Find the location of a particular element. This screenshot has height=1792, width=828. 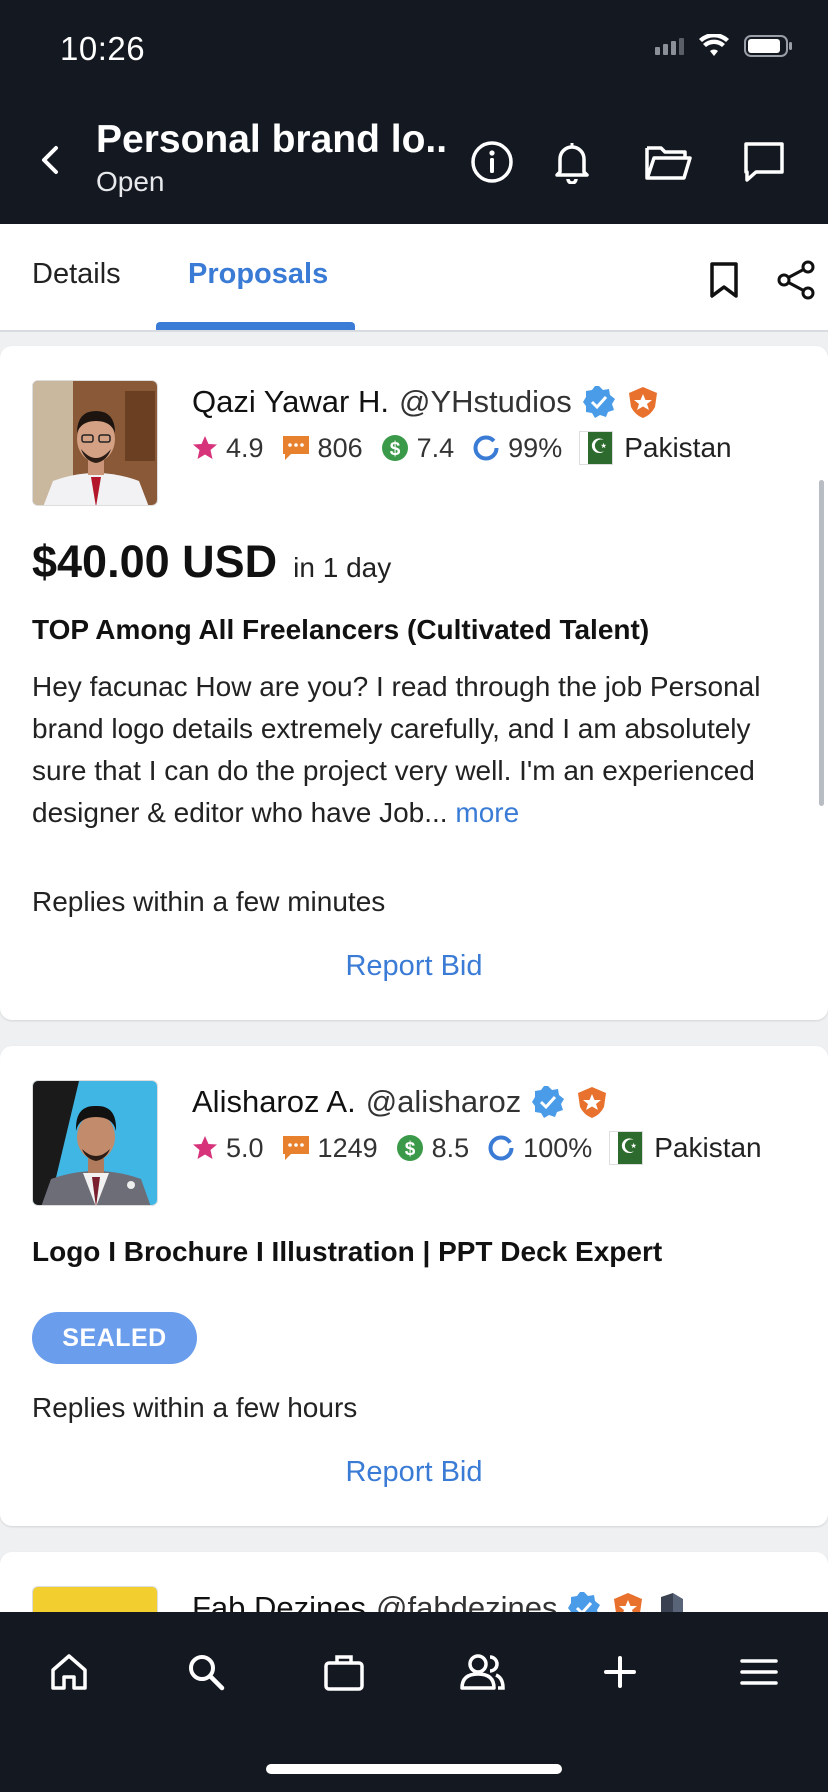

users-icon is located at coordinates (482, 1672).